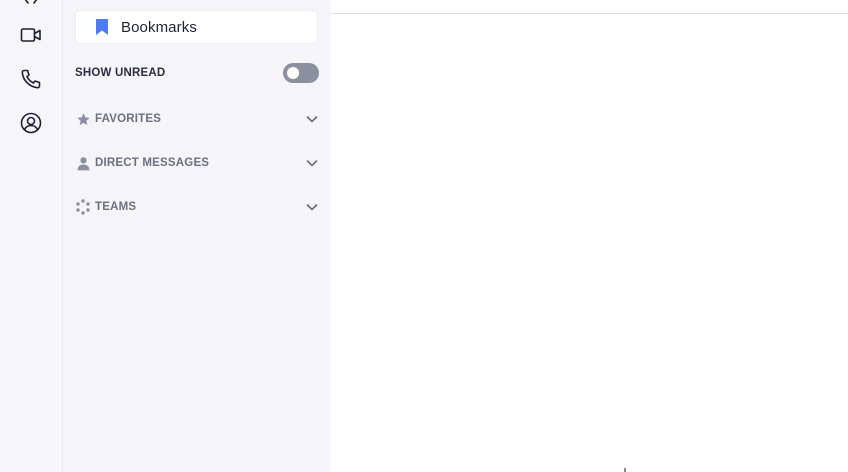 The height and width of the screenshot is (472, 848). Describe the element at coordinates (301, 73) in the screenshot. I see `show-unread-toggle` at that location.